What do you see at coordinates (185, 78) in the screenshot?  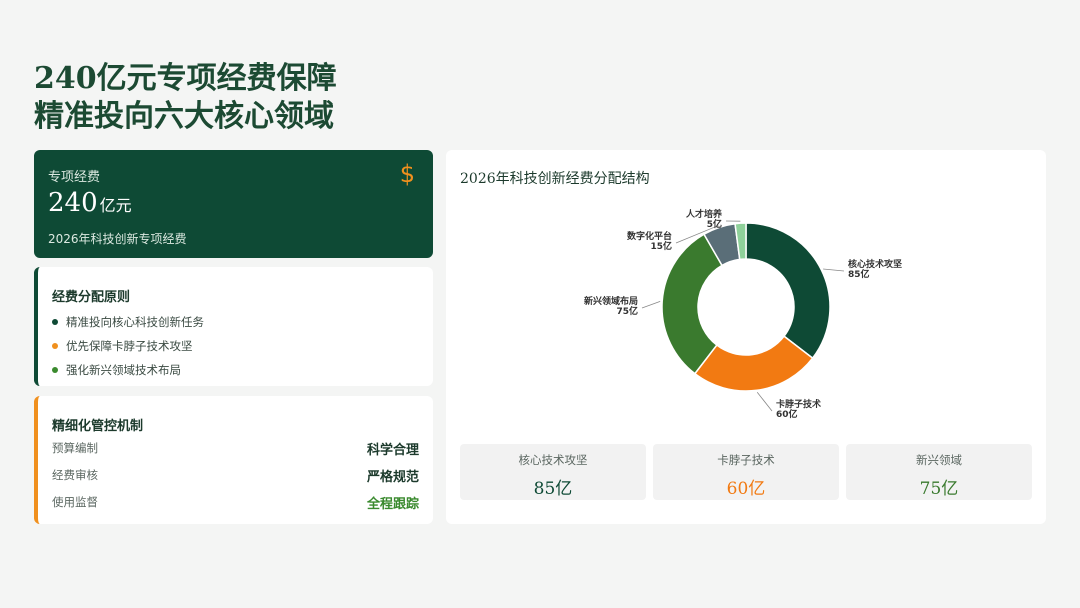 I see `title-line-1: 240亿元专项经费保障` at bounding box center [185, 78].